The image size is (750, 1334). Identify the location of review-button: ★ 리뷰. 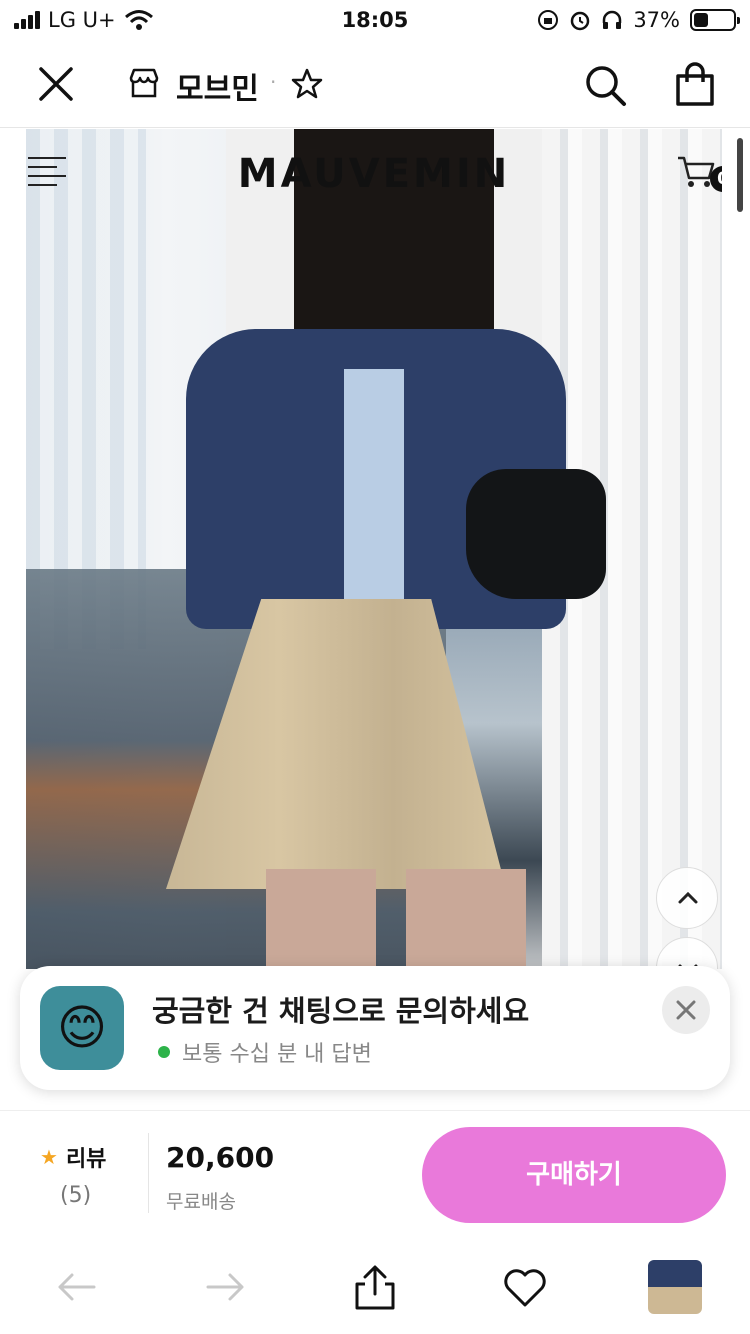
(73, 1157).